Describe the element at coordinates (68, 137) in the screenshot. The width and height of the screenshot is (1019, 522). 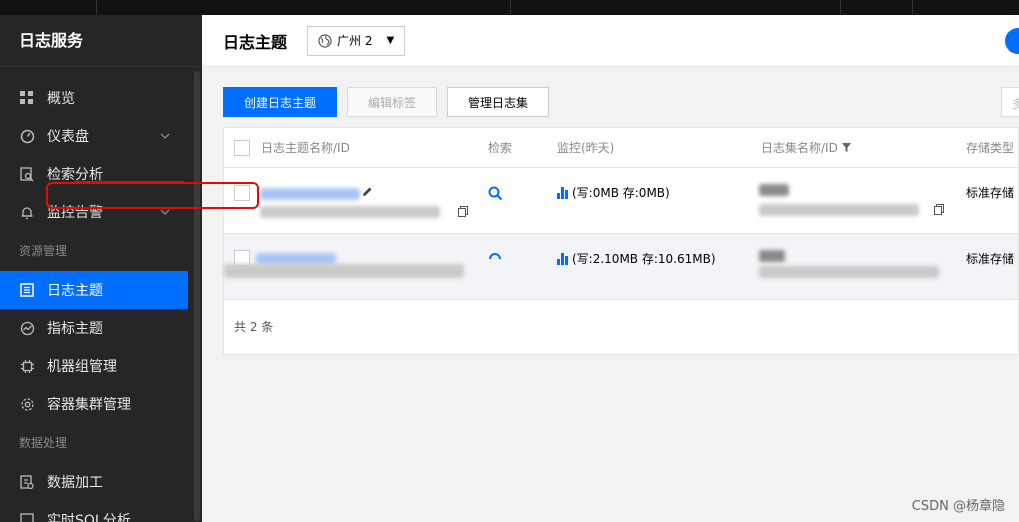
I see `sidebar-item-label: 仪表盘` at that location.